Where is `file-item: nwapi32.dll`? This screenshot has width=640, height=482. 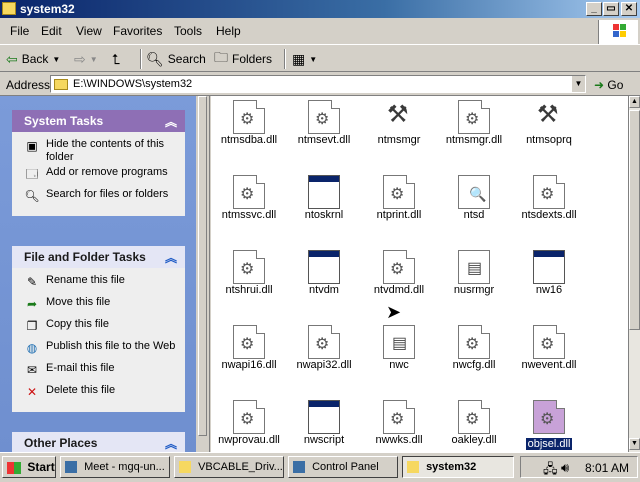
file-item: nwapi32.dll is located at coordinates (324, 348).